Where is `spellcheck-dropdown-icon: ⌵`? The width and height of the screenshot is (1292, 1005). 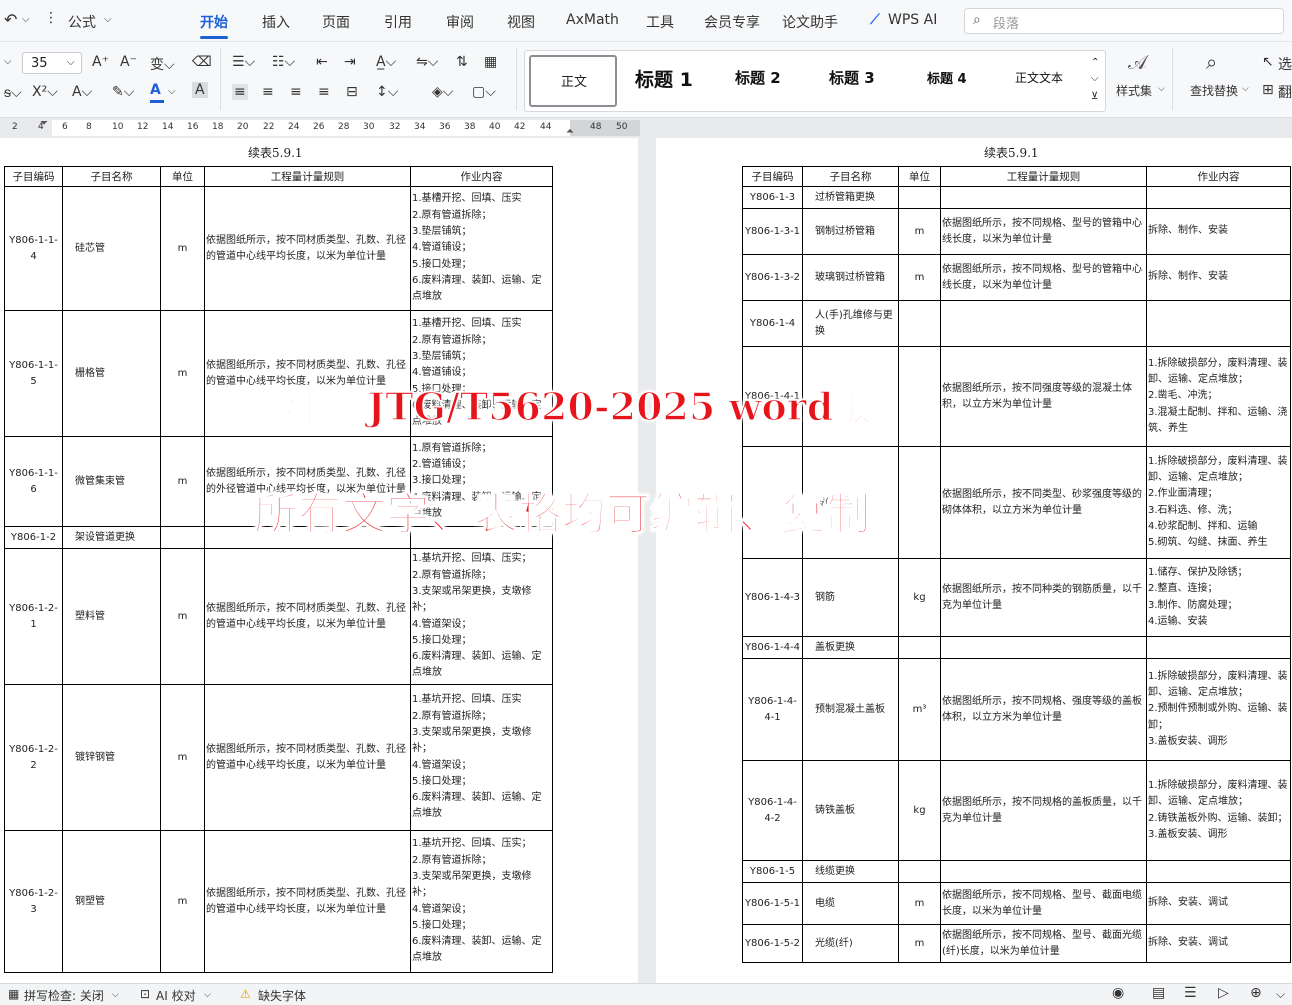 spellcheck-dropdown-icon: ⌵ is located at coordinates (115, 995).